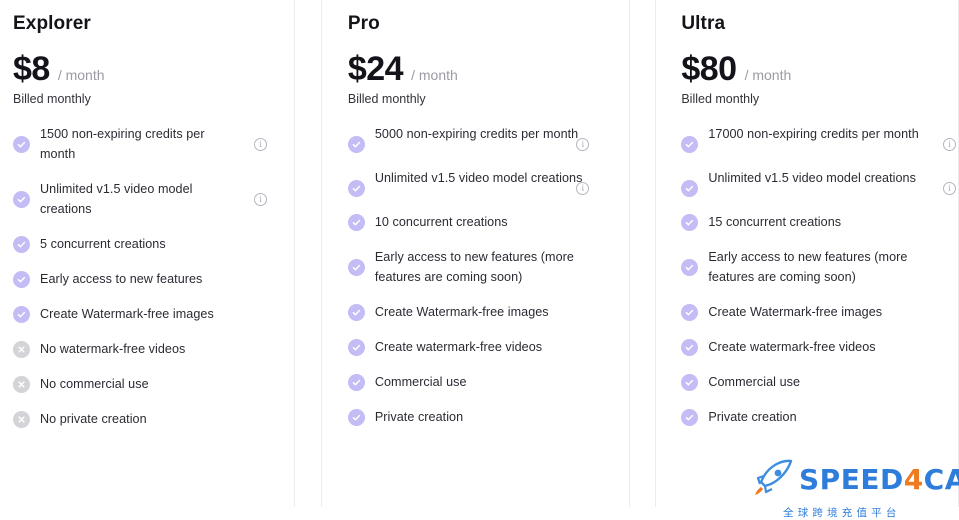 This screenshot has height=520, width=959. Describe the element at coordinates (709, 68) in the screenshot. I see `price-amount: $80` at that location.